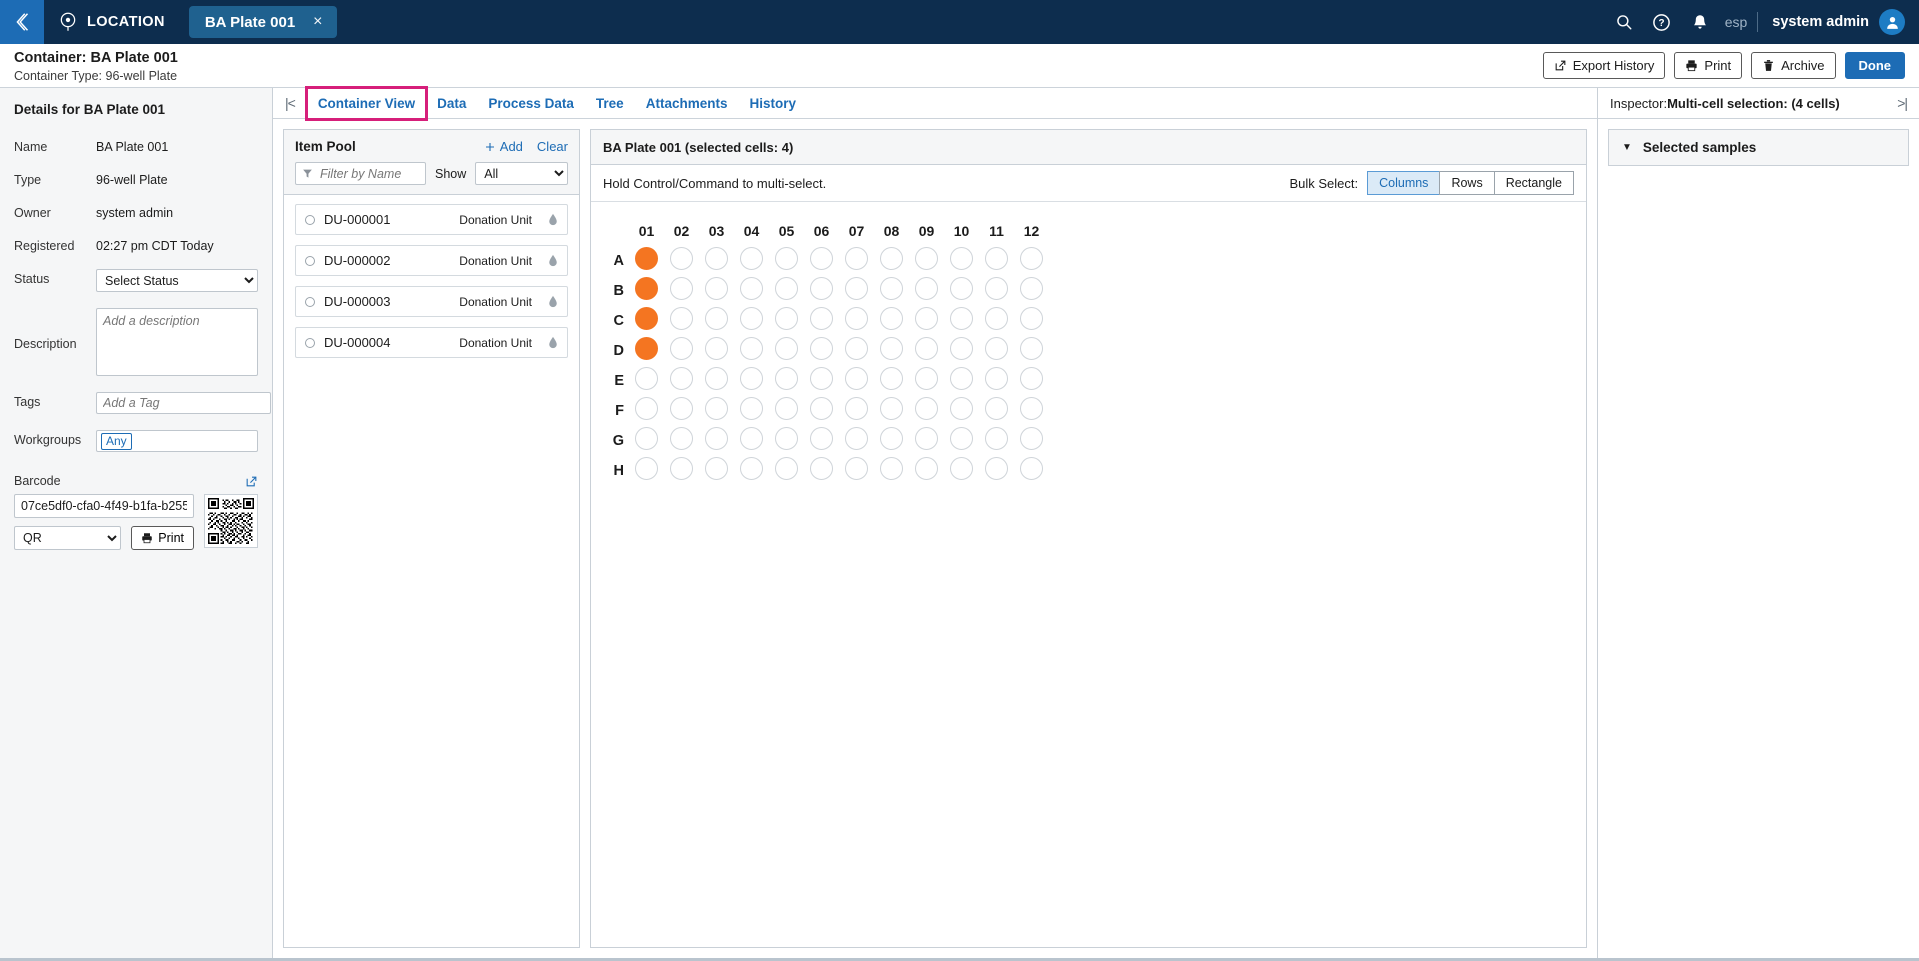  What do you see at coordinates (751, 231) in the screenshot?
I see `column-header: 04` at bounding box center [751, 231].